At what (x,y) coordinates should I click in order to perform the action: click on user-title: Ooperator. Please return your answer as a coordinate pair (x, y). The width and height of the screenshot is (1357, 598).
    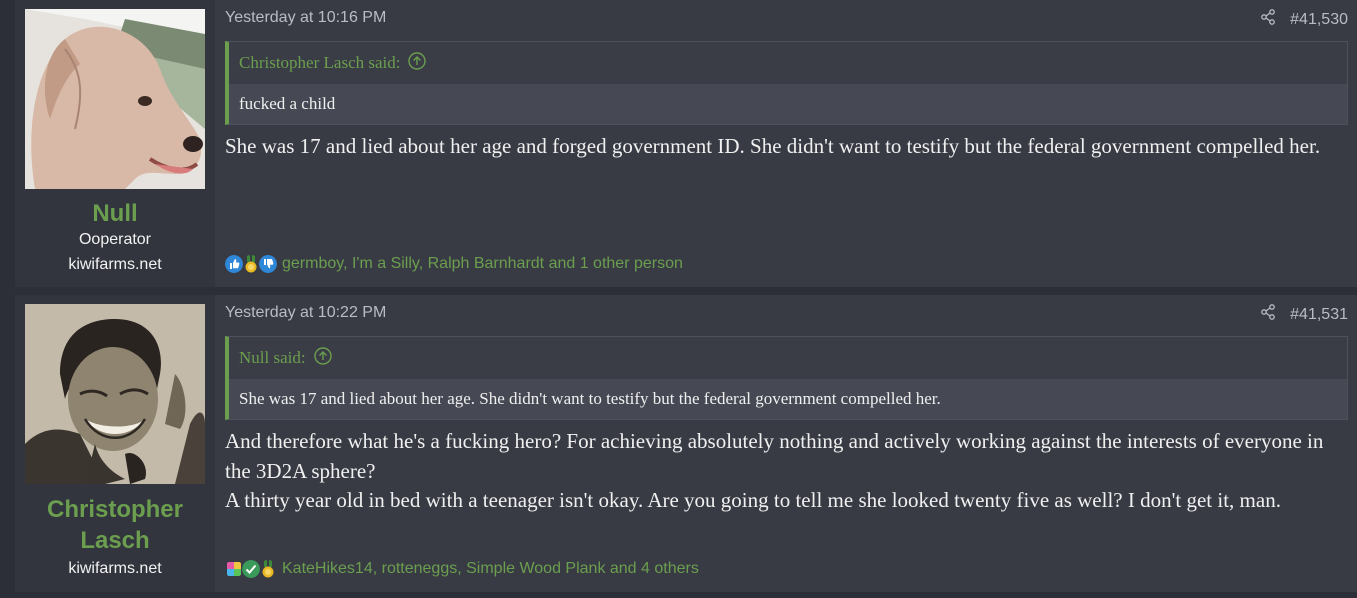
    Looking at the image, I should click on (115, 239).